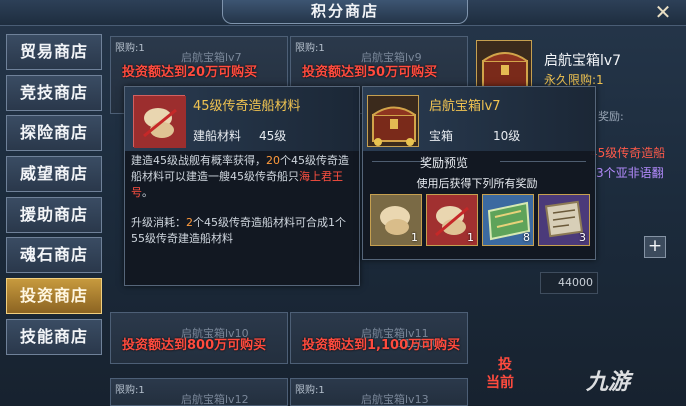 The image size is (686, 406). Describe the element at coordinates (54, 255) in the screenshot. I see `sidebar-item-soulstone: 魂石商店` at that location.